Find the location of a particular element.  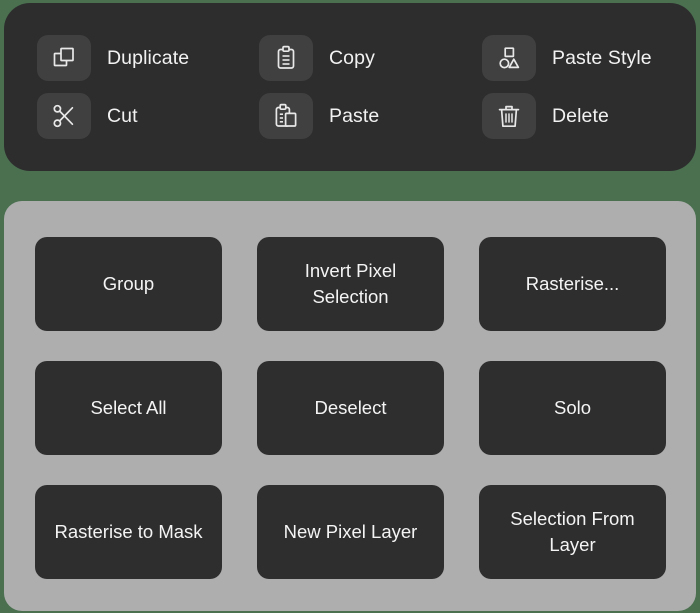

action-button-group: Group is located at coordinates (128, 284).